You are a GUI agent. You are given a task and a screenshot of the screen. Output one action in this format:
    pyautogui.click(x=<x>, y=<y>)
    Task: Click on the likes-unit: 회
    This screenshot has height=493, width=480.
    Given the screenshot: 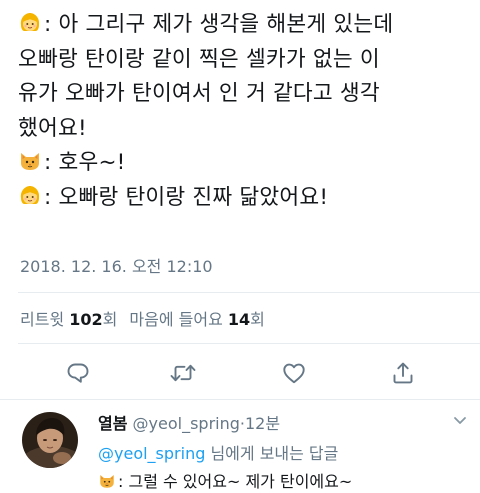 What is the action you would take?
    pyautogui.click(x=257, y=319)
    